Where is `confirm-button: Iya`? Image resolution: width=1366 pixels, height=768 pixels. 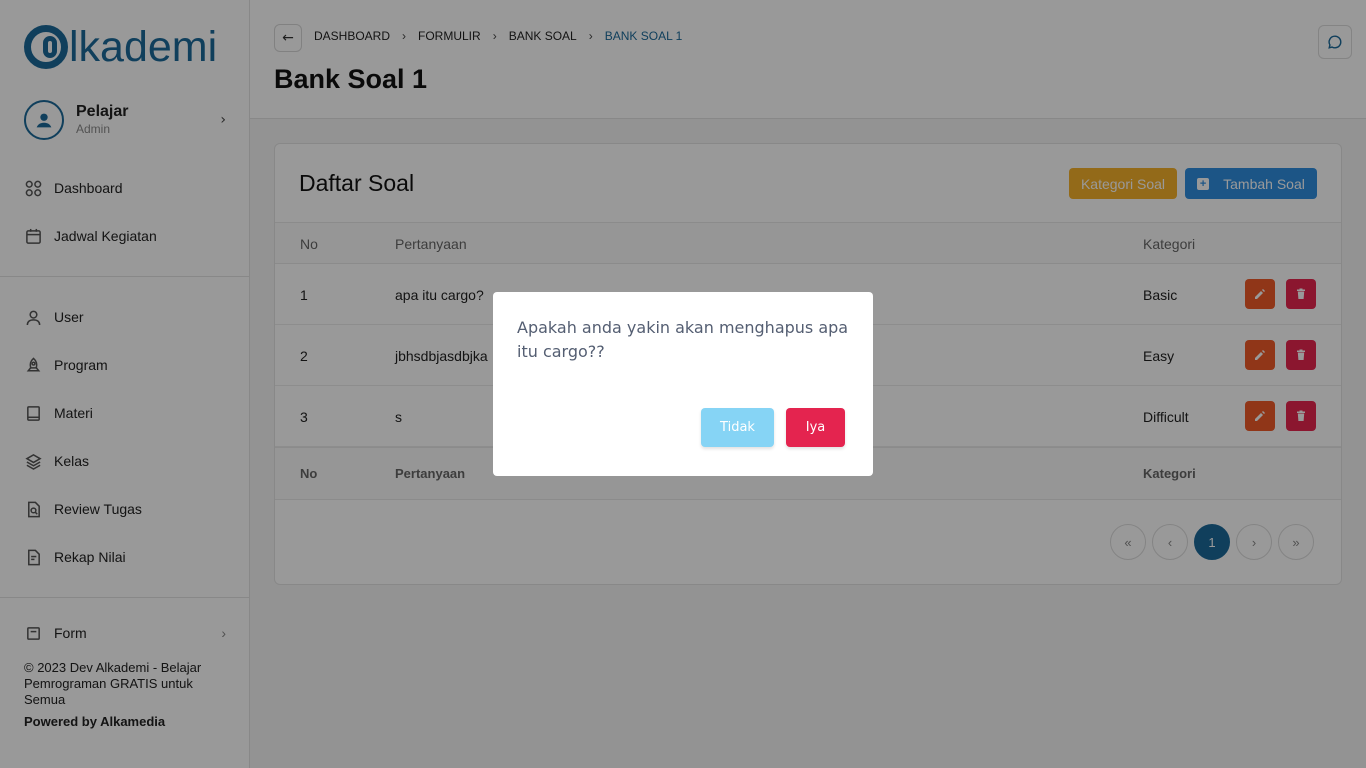 confirm-button: Iya is located at coordinates (815, 427).